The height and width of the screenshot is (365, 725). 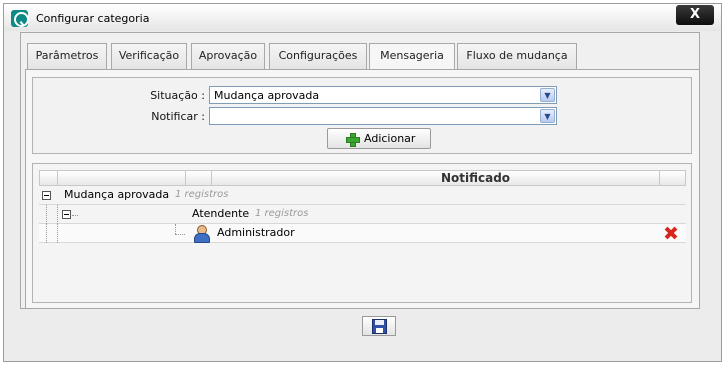 What do you see at coordinates (256, 232) in the screenshot?
I see `user-name: Administrador` at bounding box center [256, 232].